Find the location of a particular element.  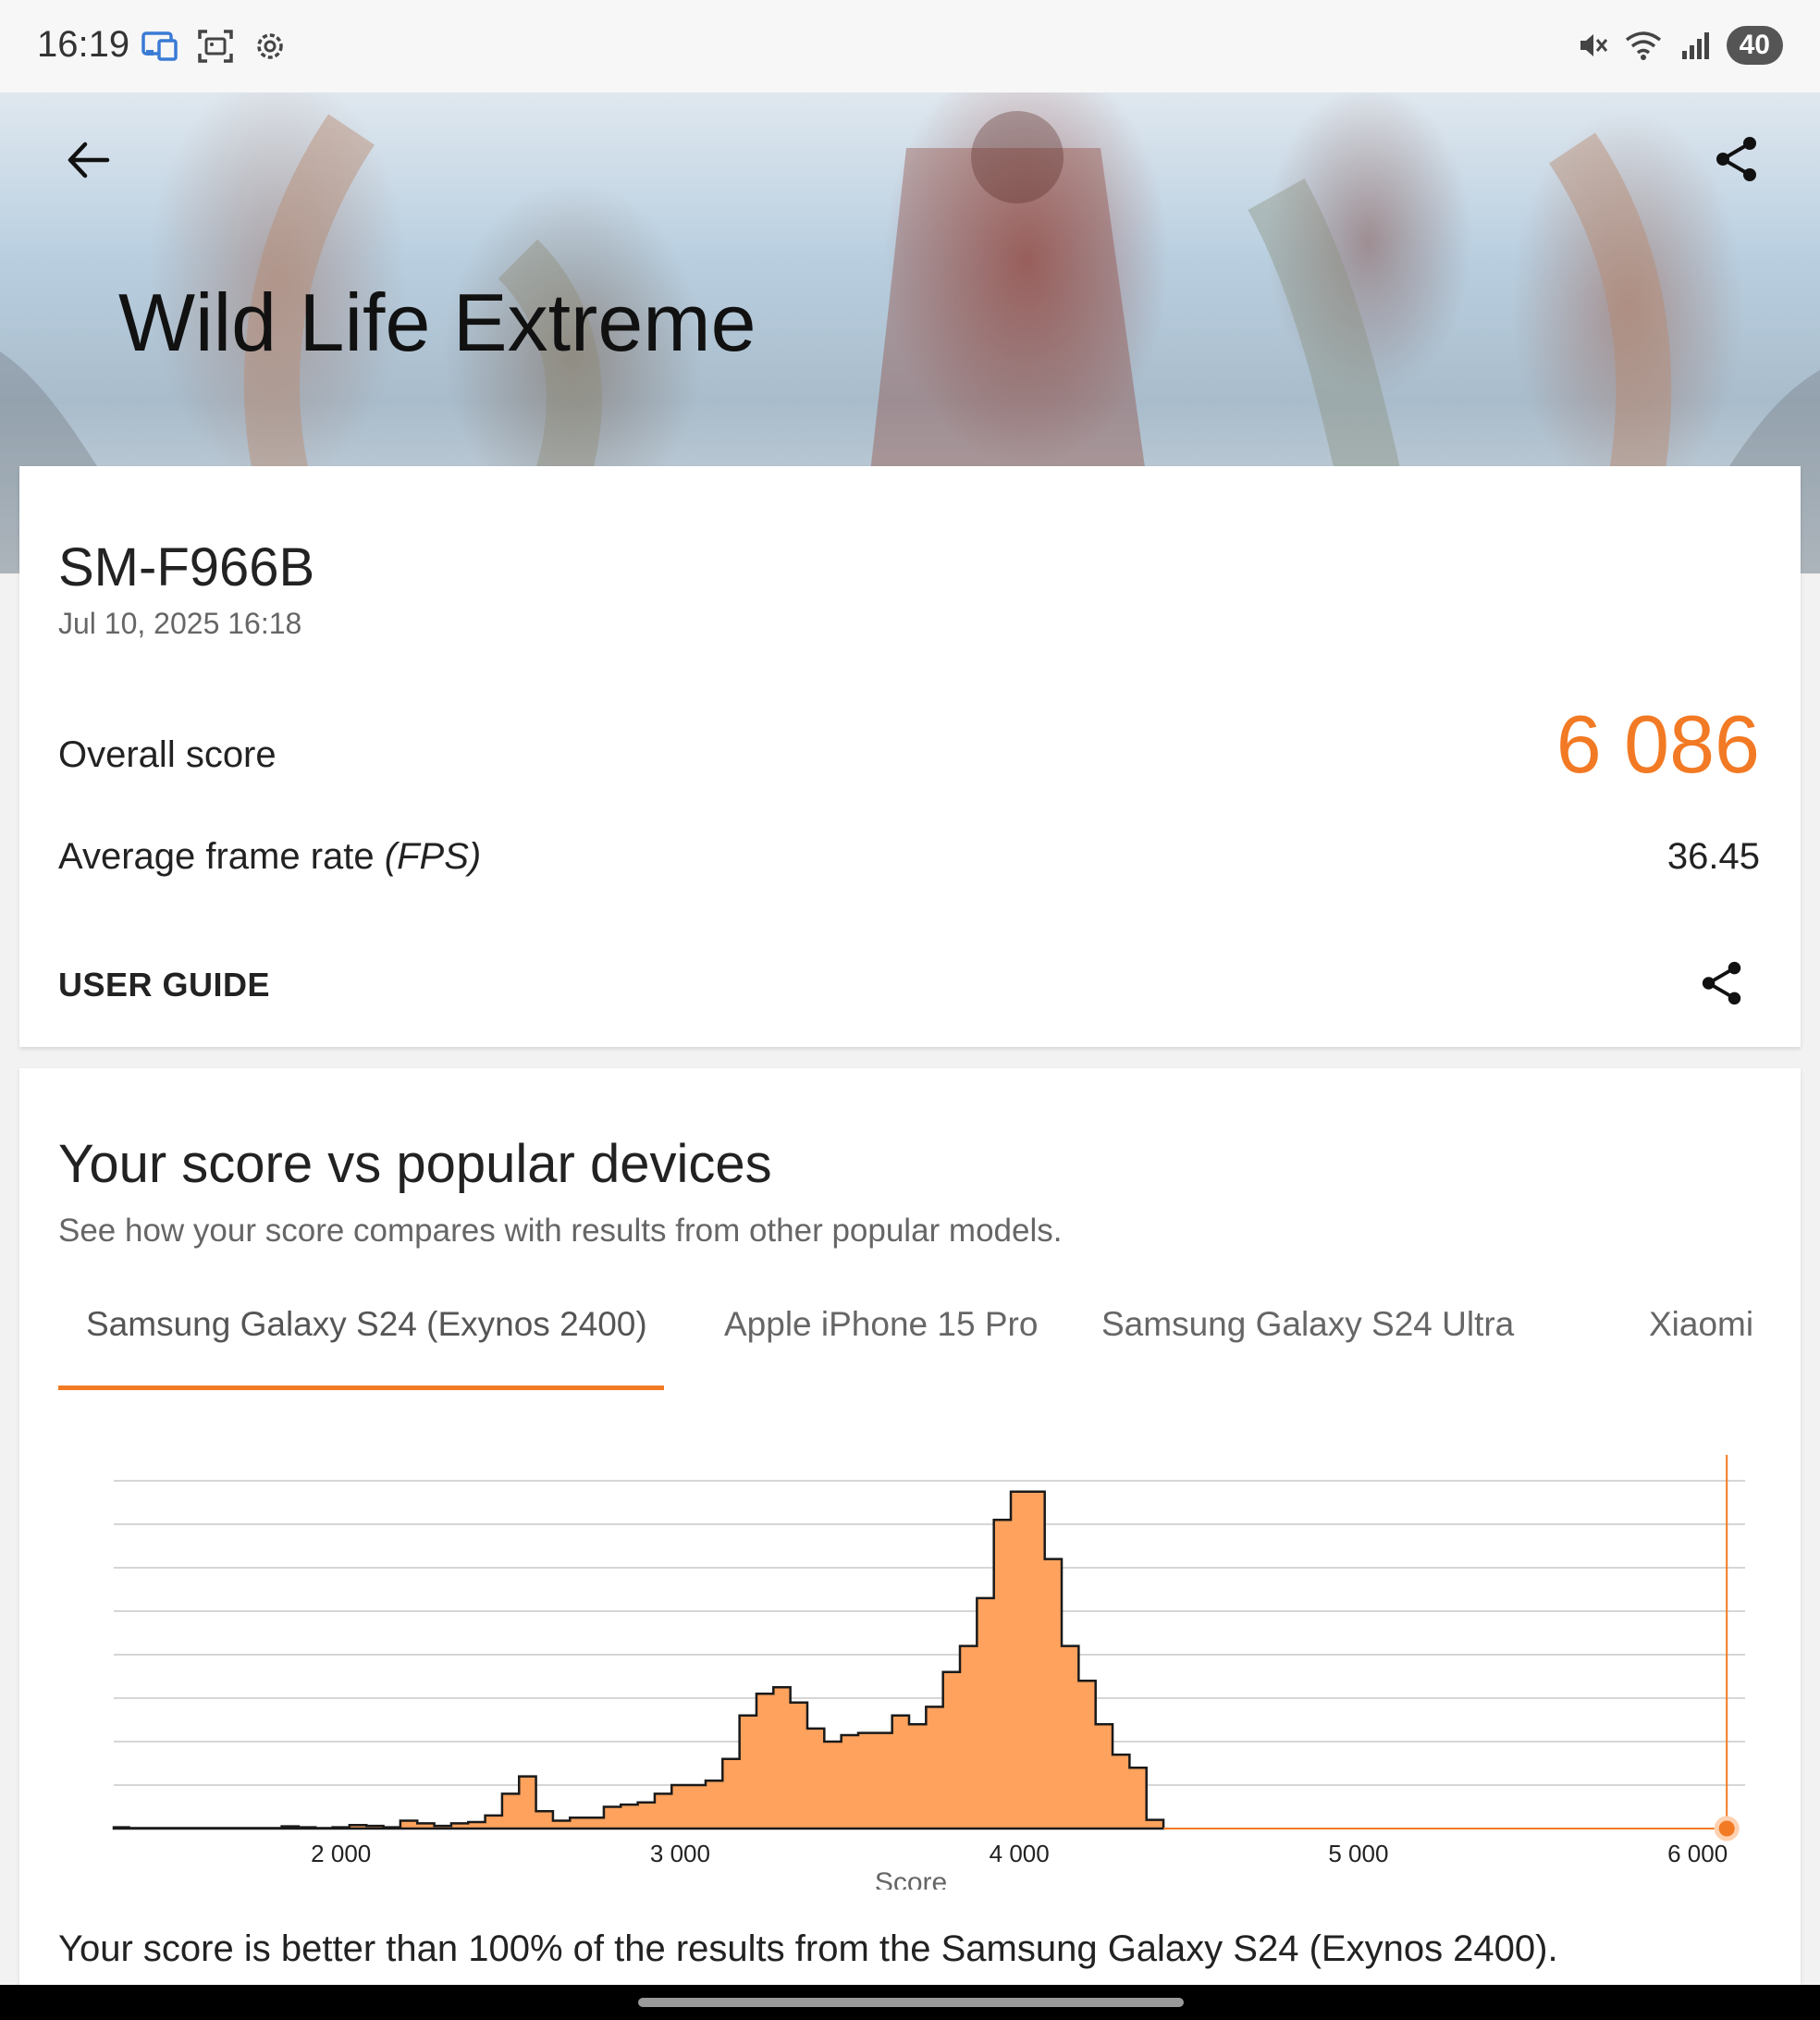

fps-unit: (FPS) is located at coordinates (433, 857).